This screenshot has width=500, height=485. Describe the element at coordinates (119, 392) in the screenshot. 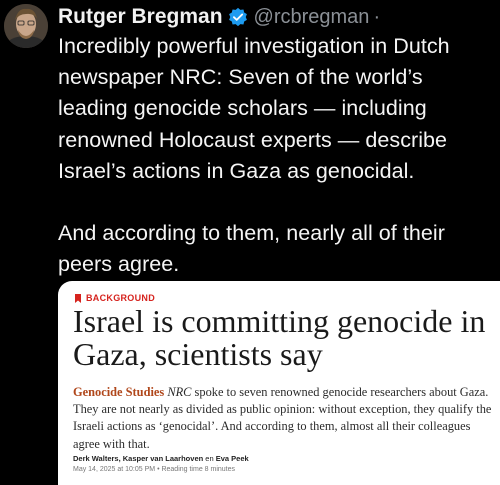

I see `lead-brand: Genocide Studies` at that location.